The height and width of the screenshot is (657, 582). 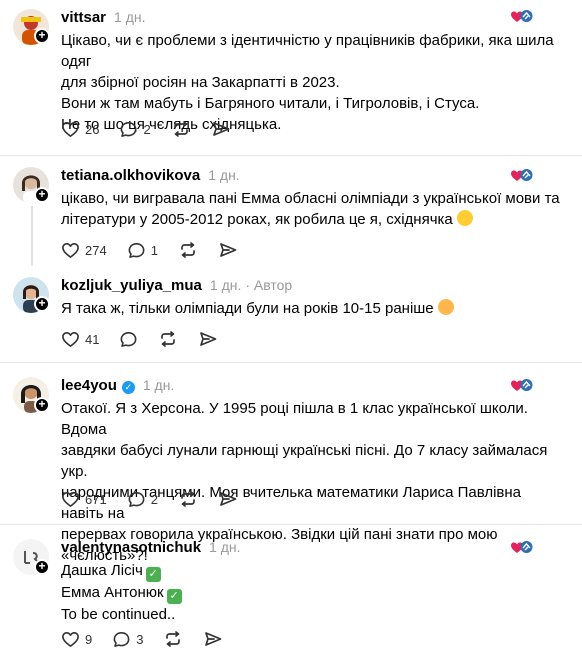 What do you see at coordinates (128, 387) in the screenshot?
I see `verified-badge-icon: ✓` at bounding box center [128, 387].